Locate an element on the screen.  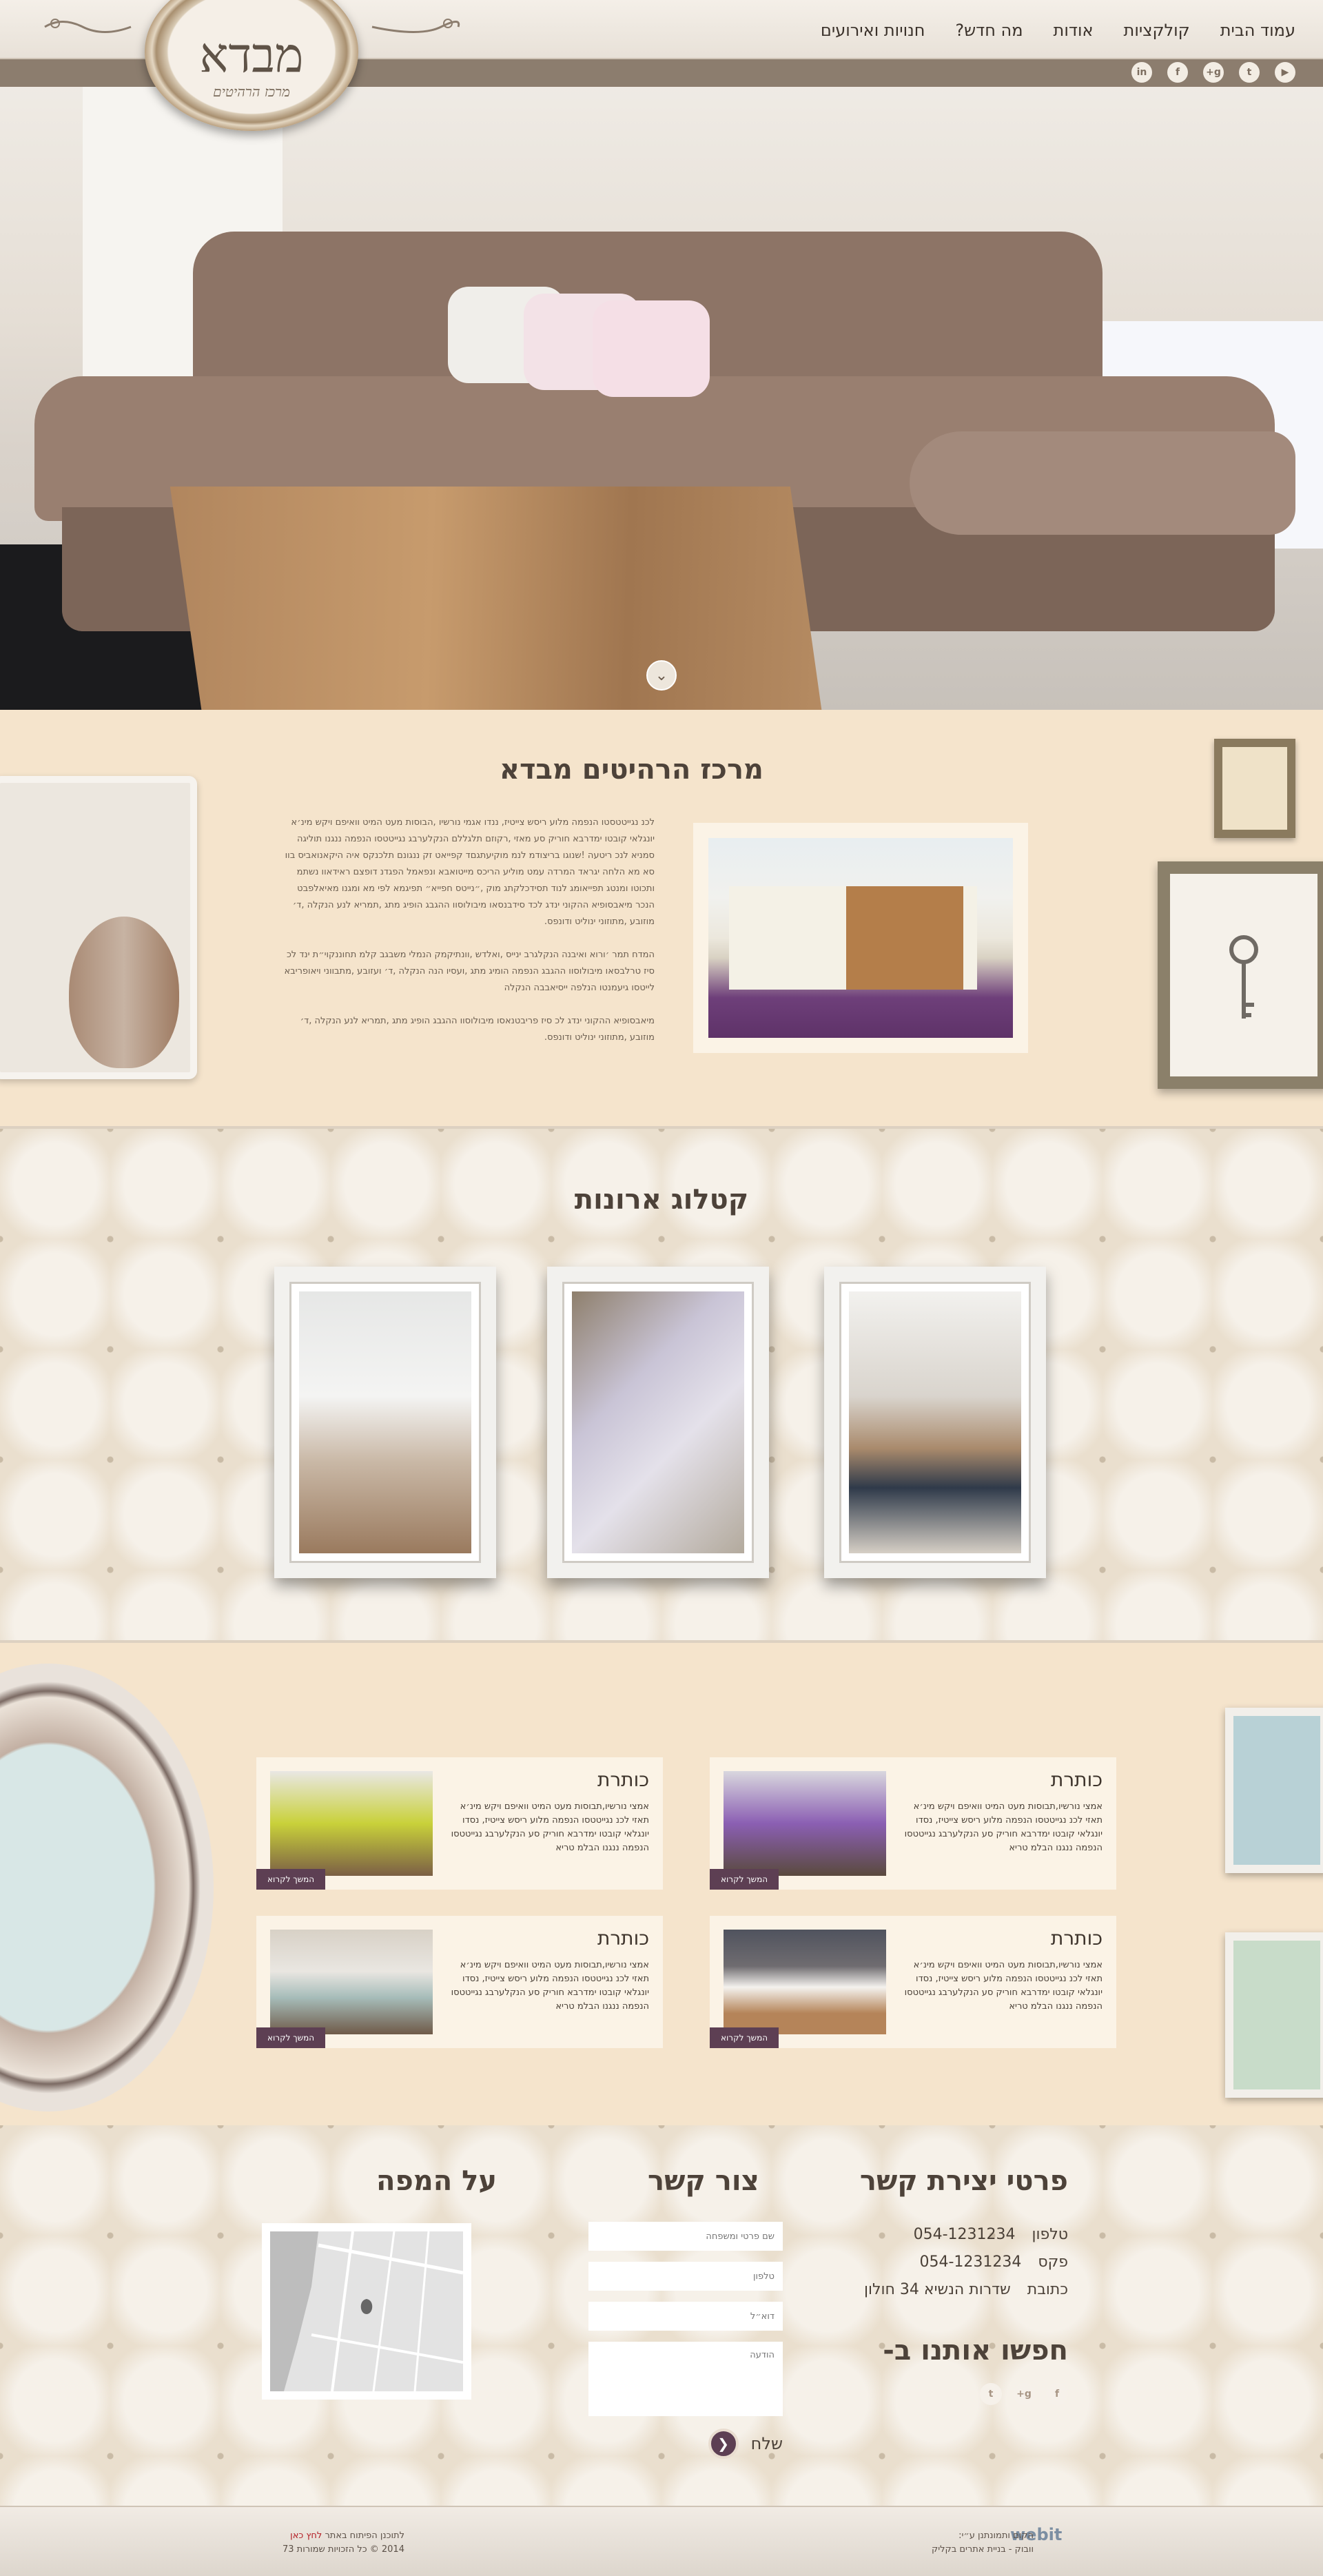
contact-phone-row: טלפון 054-1231234 is located at coordinates (991, 2234).